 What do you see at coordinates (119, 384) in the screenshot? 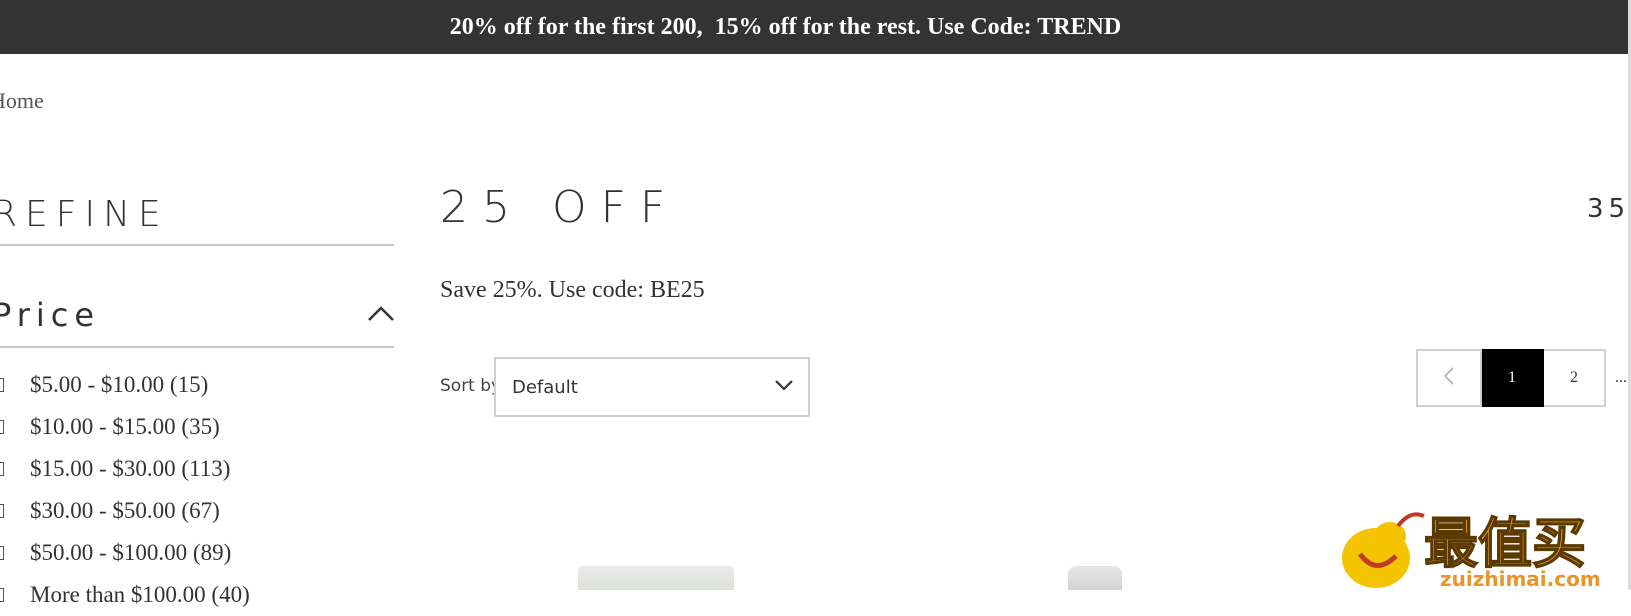
I see `price-option-label: $5.00 - $10.00 (15)` at bounding box center [119, 384].